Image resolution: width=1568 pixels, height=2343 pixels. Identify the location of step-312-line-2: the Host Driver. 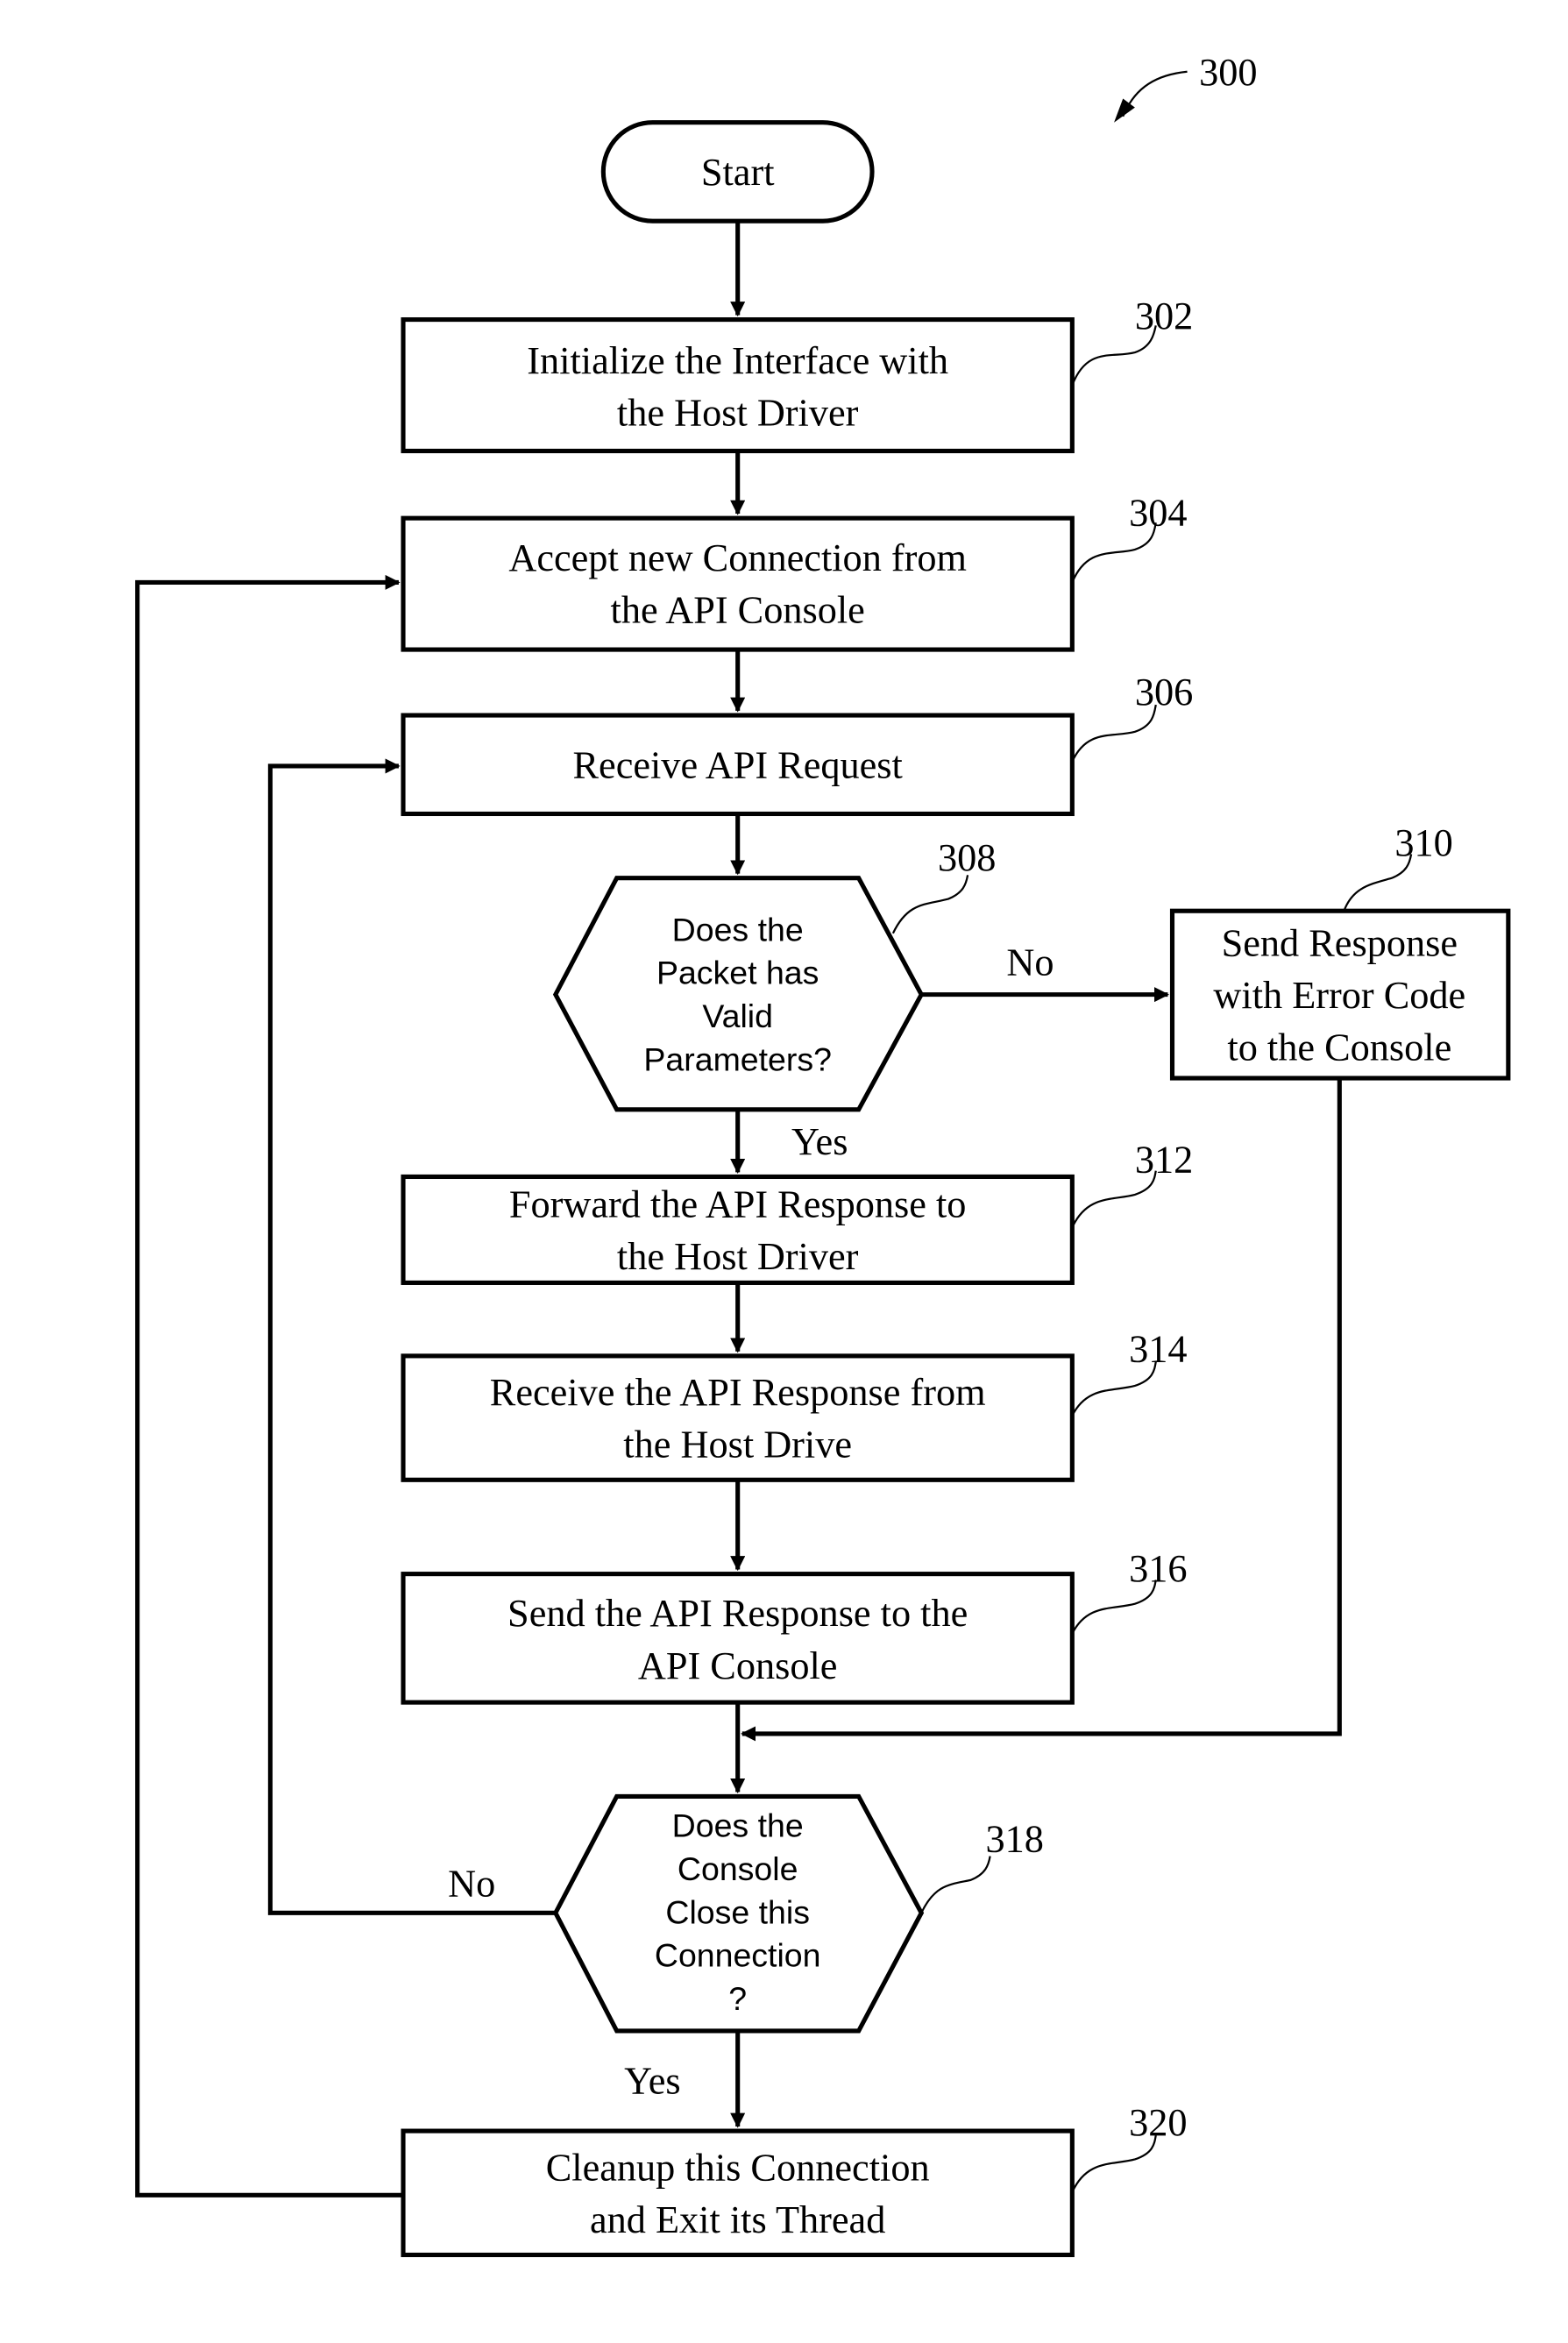
(738, 1257).